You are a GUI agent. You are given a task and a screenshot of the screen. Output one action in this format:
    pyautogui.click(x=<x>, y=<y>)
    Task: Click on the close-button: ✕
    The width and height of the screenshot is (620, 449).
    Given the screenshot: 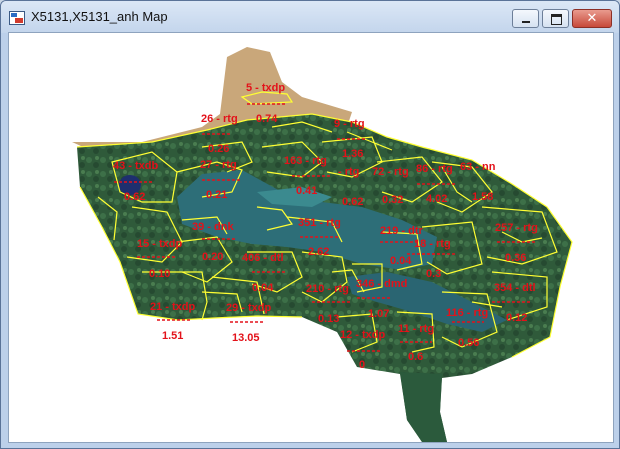 What is the action you would take?
    pyautogui.click(x=592, y=18)
    